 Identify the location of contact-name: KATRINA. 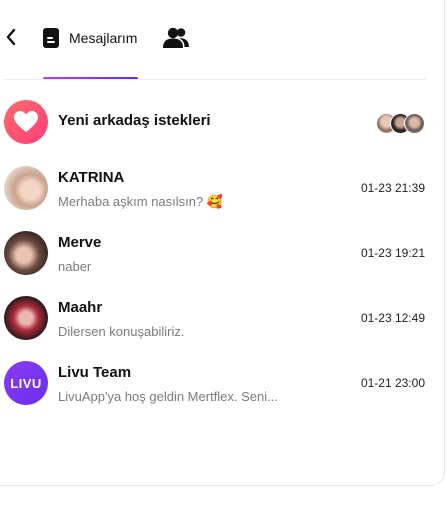
(91, 177).